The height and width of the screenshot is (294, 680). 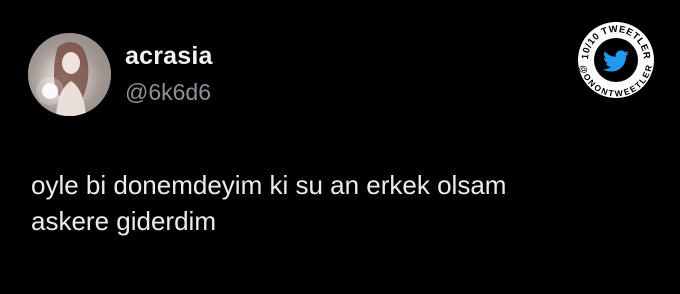 What do you see at coordinates (168, 92) in the screenshot?
I see `user-handle: @6k6d6` at bounding box center [168, 92].